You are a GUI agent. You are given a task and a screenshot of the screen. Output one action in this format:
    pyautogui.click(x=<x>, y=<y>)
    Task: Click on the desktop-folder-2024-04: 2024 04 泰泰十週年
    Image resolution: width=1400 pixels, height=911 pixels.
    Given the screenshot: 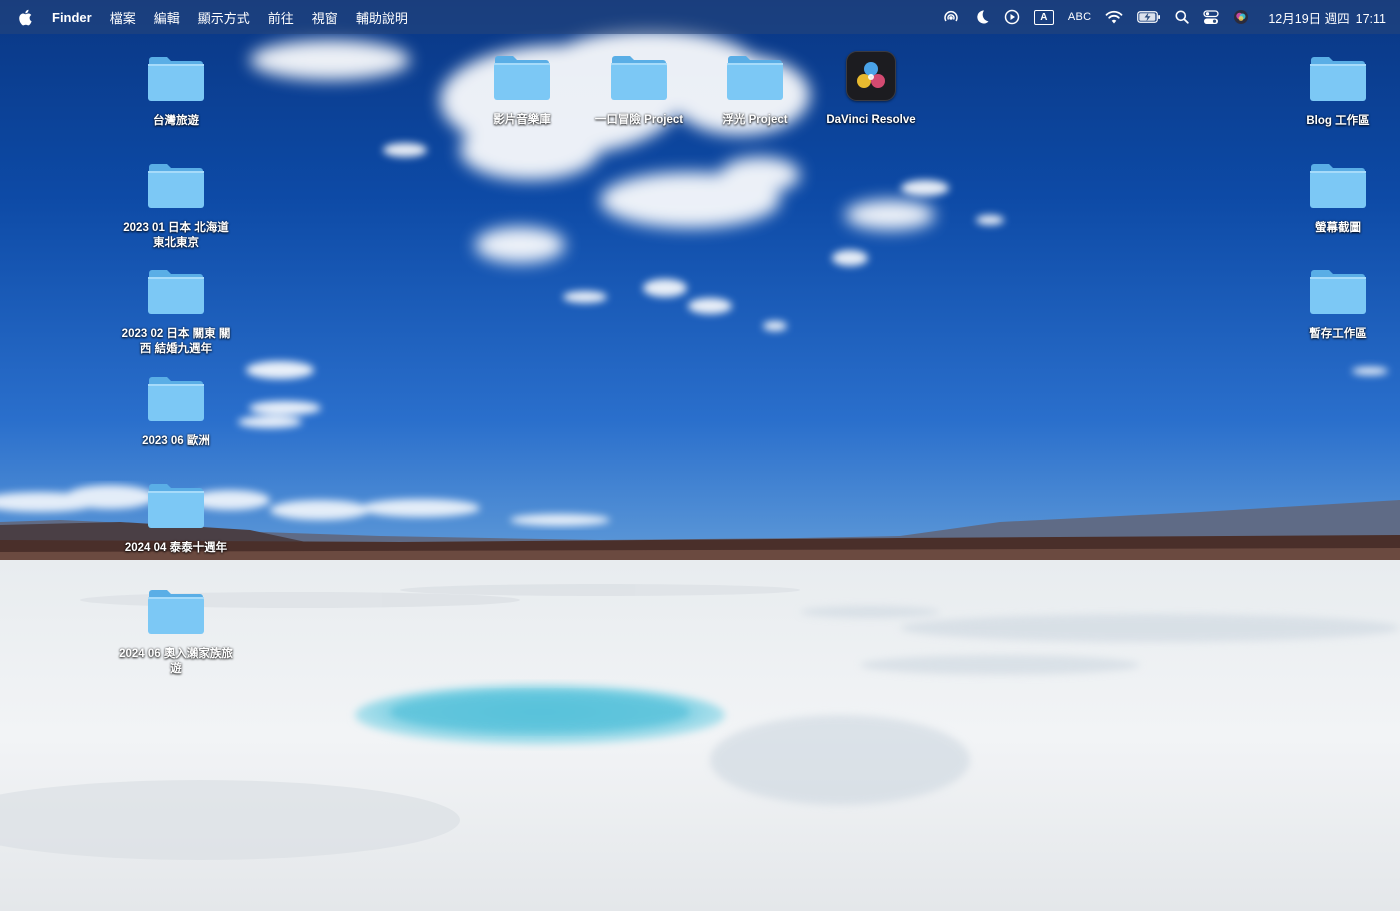 What is the action you would take?
    pyautogui.click(x=176, y=516)
    